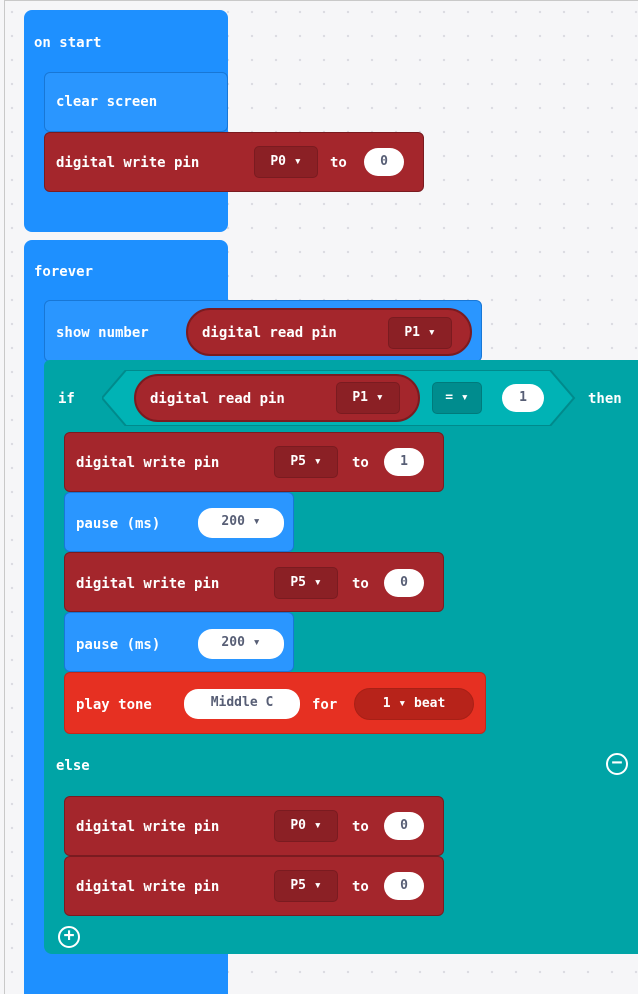 Image resolution: width=638 pixels, height=994 pixels. I want to click on plus-circle-icon: +, so click(69, 937).